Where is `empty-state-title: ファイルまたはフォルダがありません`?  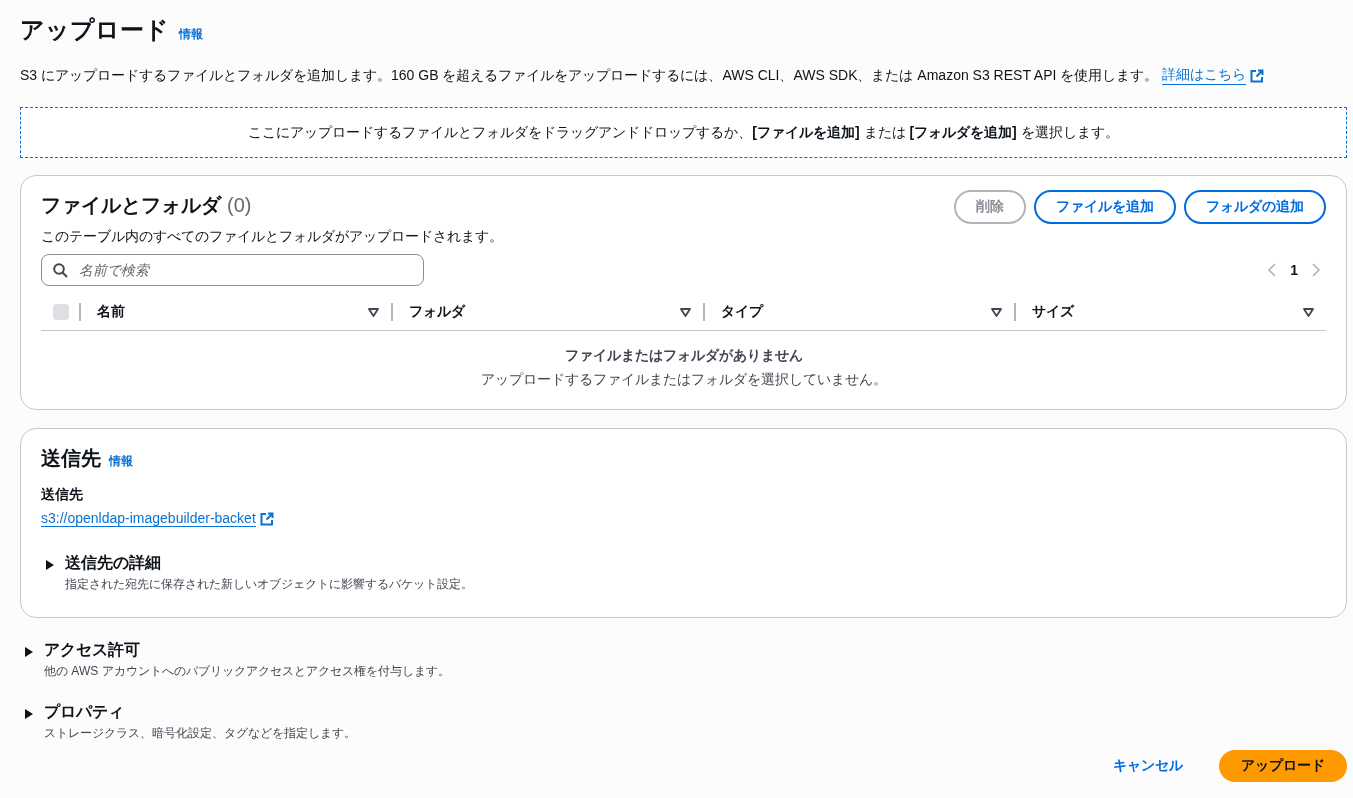
empty-state-title: ファイルまたはフォルダがありません is located at coordinates (683, 356).